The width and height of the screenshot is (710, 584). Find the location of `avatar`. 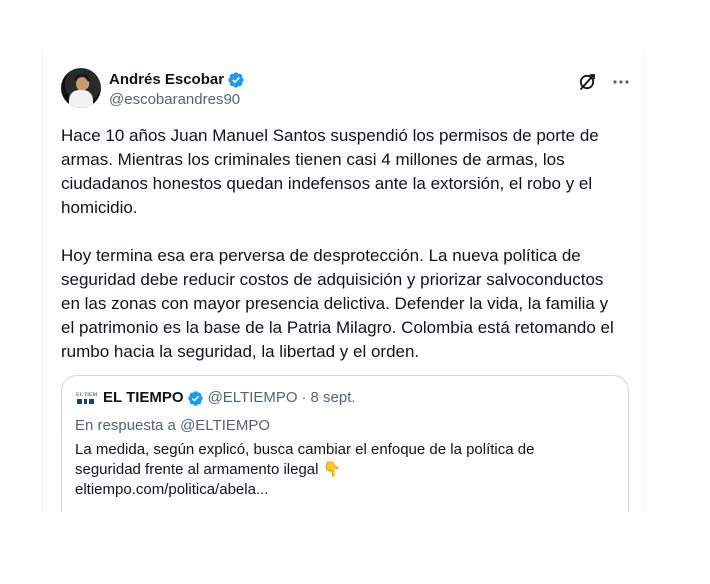

avatar is located at coordinates (81, 88).